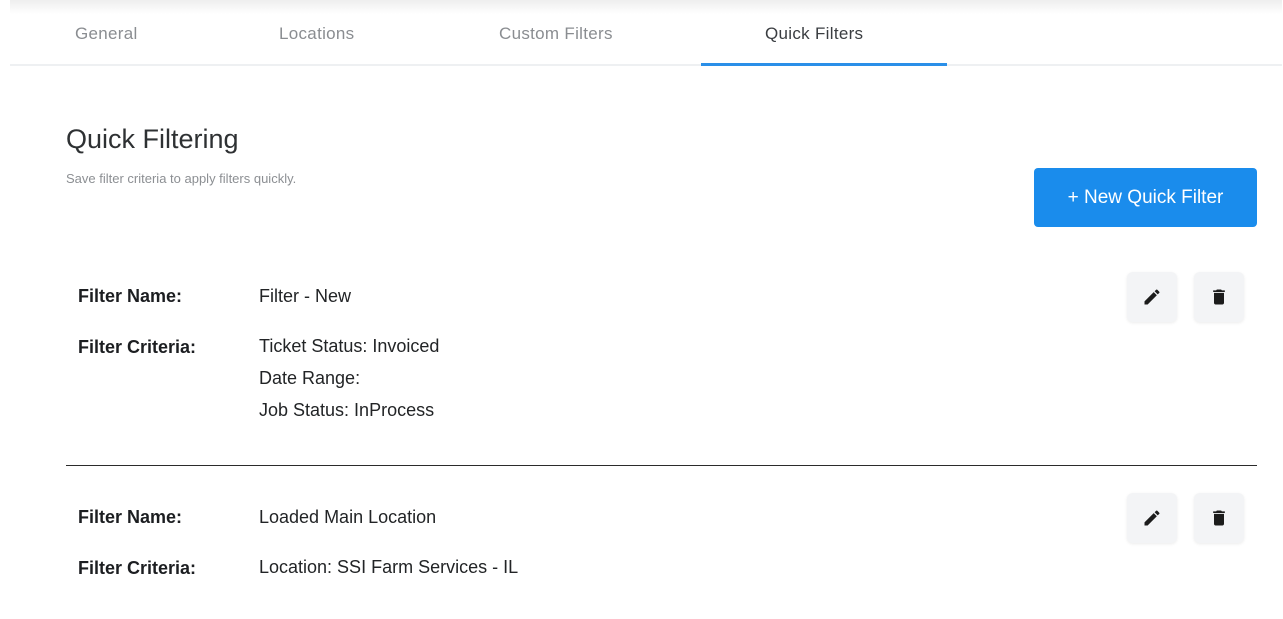 The width and height of the screenshot is (1283, 619). I want to click on filter-criteria-item: Date Range:, so click(310, 378).